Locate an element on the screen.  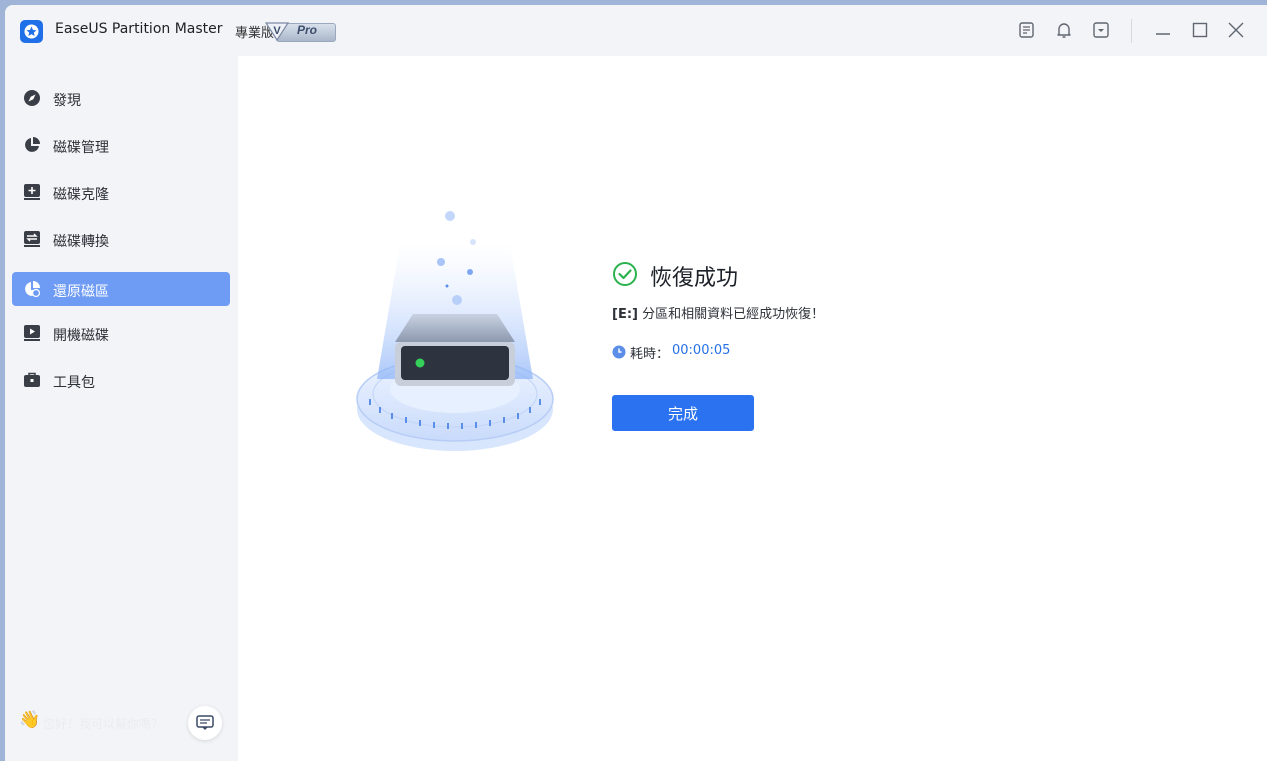
chat-icon is located at coordinates (205, 722).